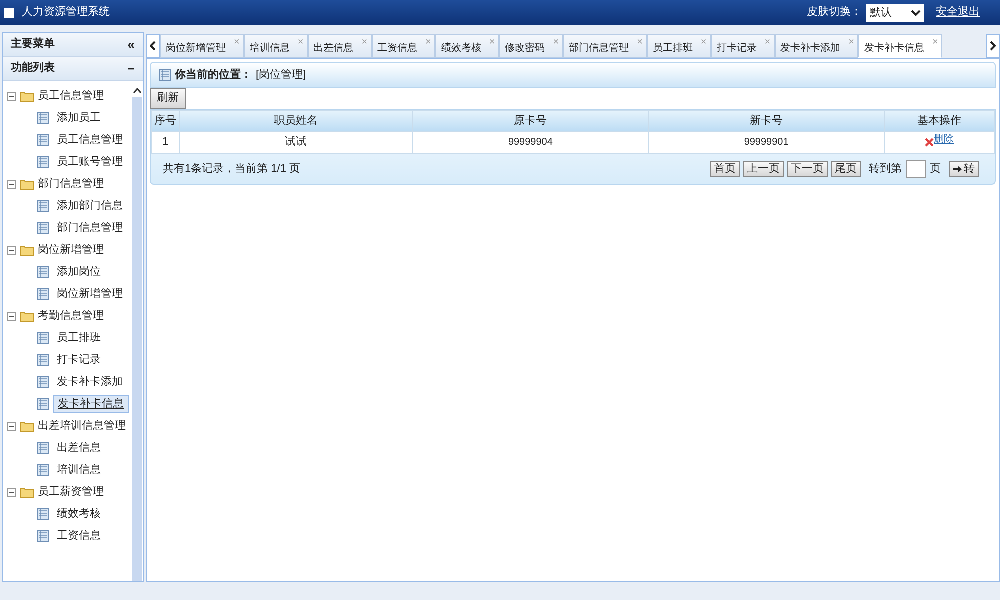  I want to click on tree-item: 发卡补卡添加, so click(90, 382).